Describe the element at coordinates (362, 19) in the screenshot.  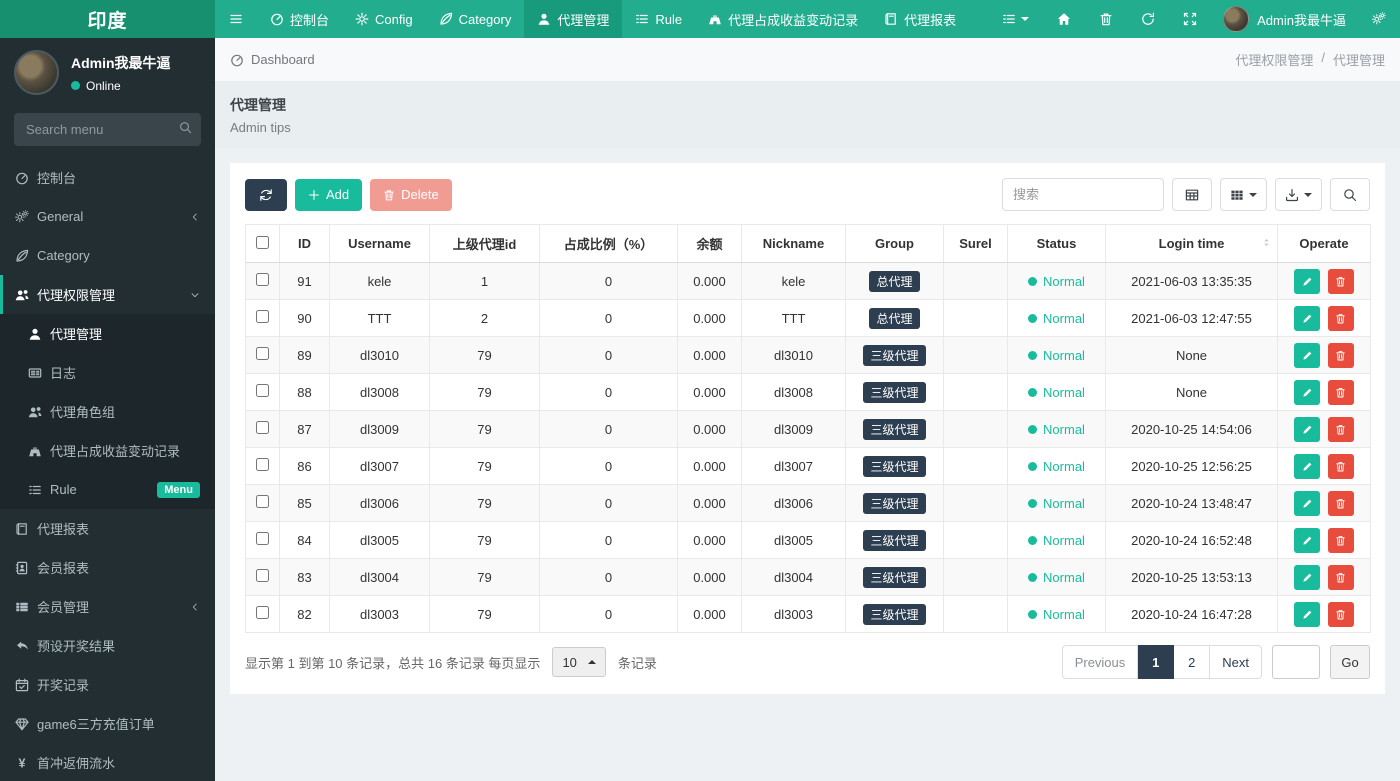
I see `gear-icon` at that location.